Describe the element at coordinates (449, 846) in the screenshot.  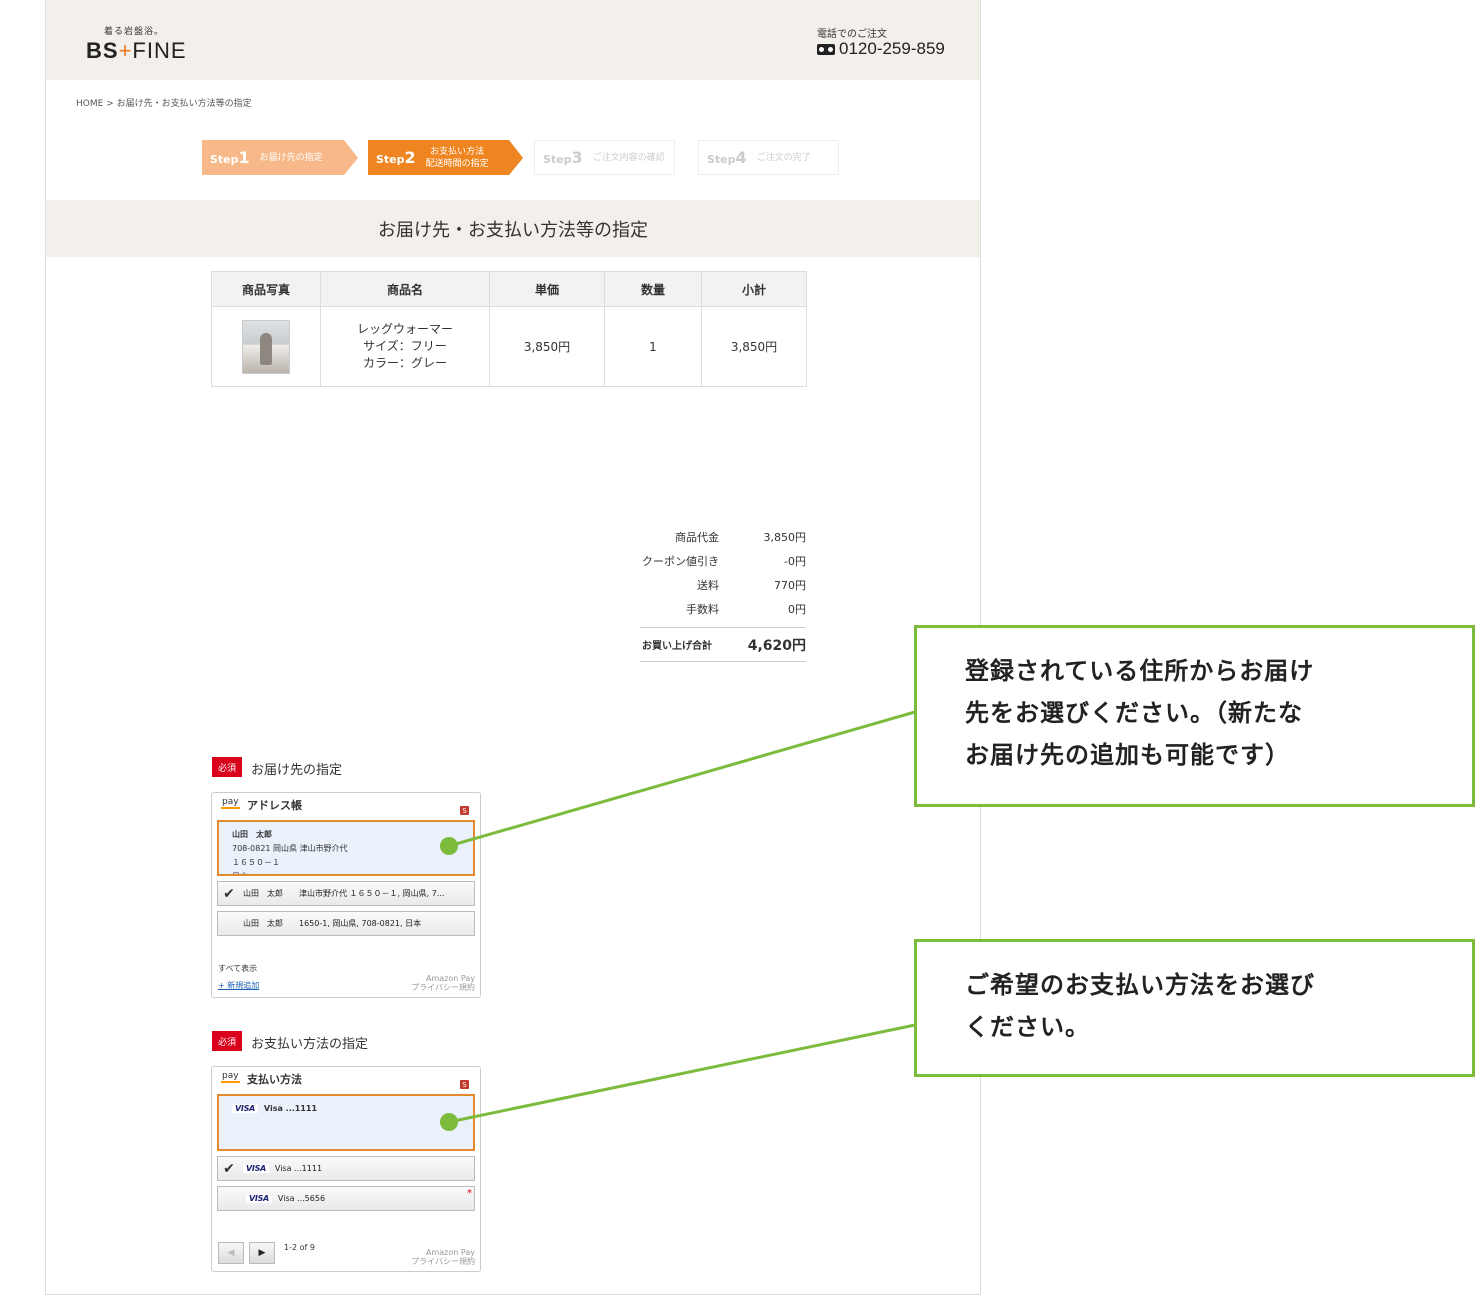
I see `callout-dot-address` at that location.